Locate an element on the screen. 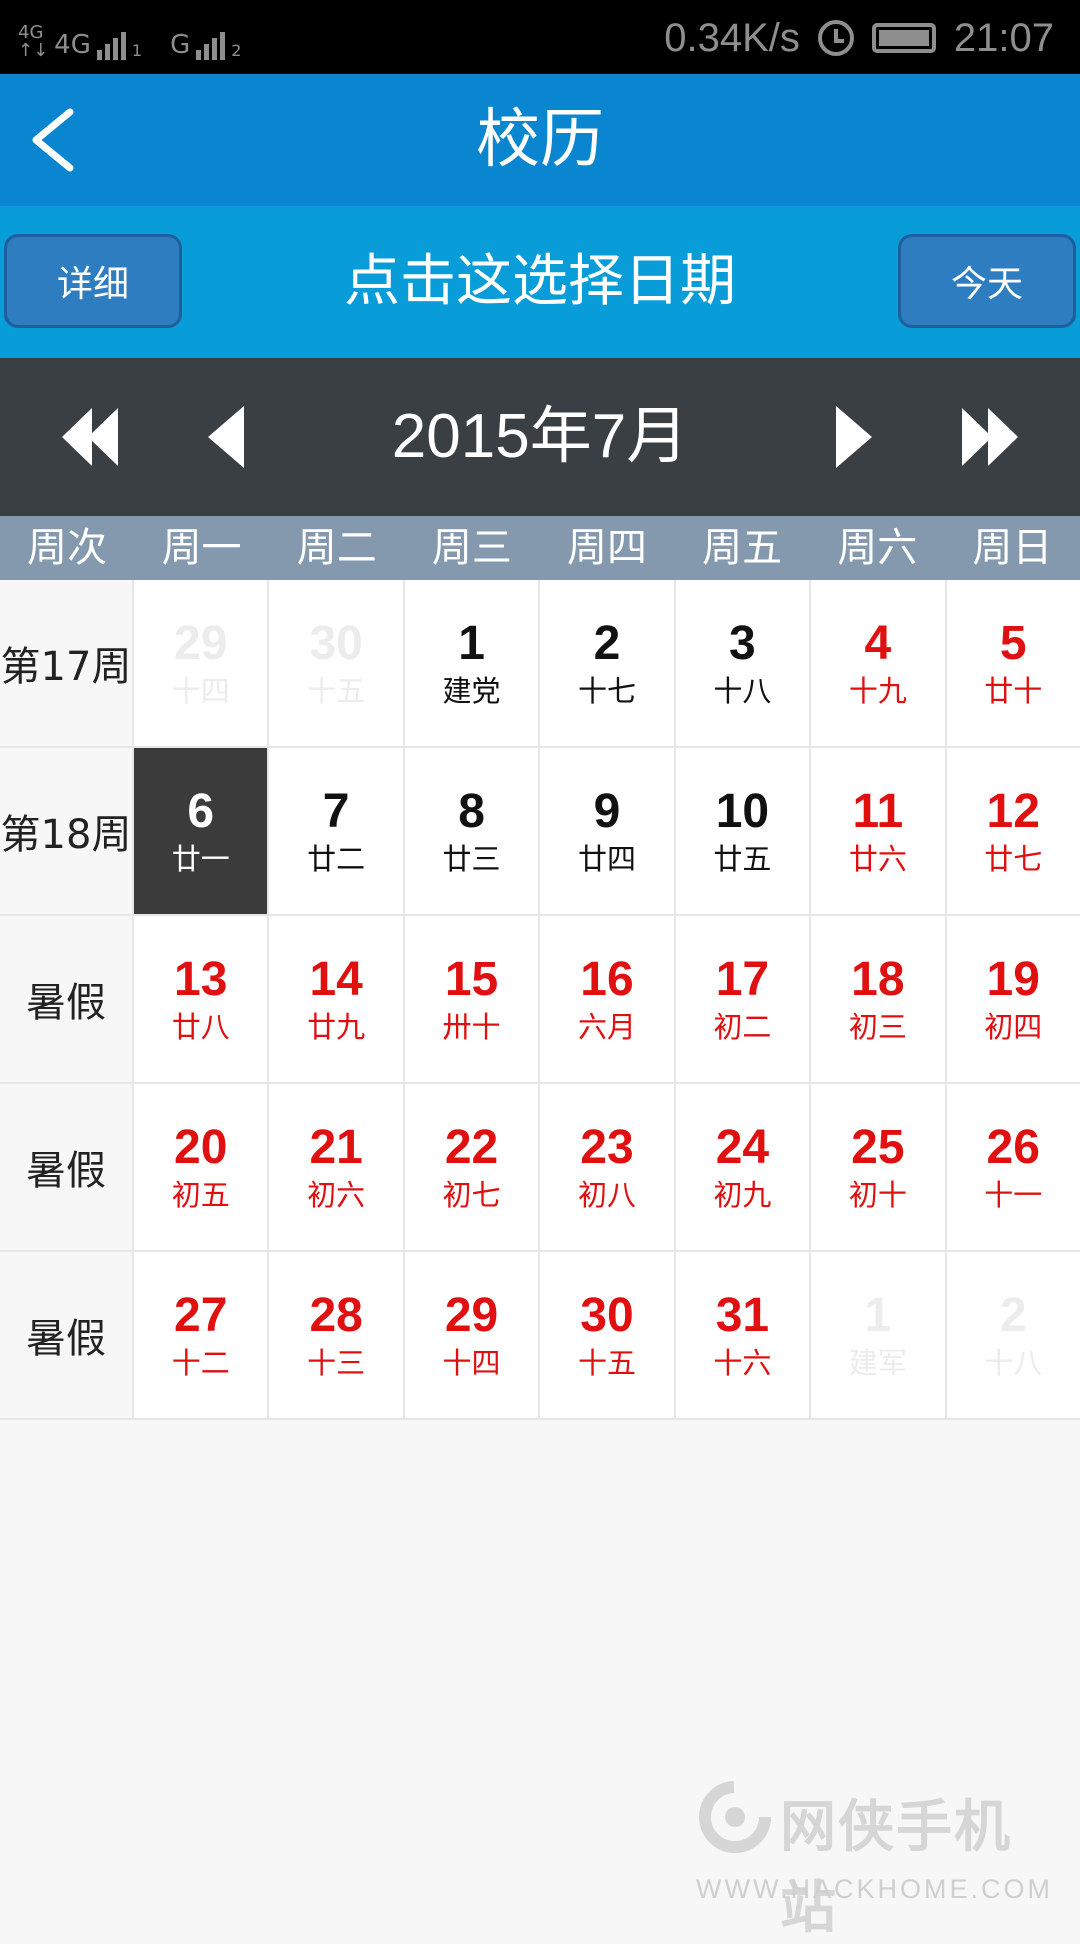 The width and height of the screenshot is (1080, 1944). weekday-header-wed: 周三 is located at coordinates (471, 548).